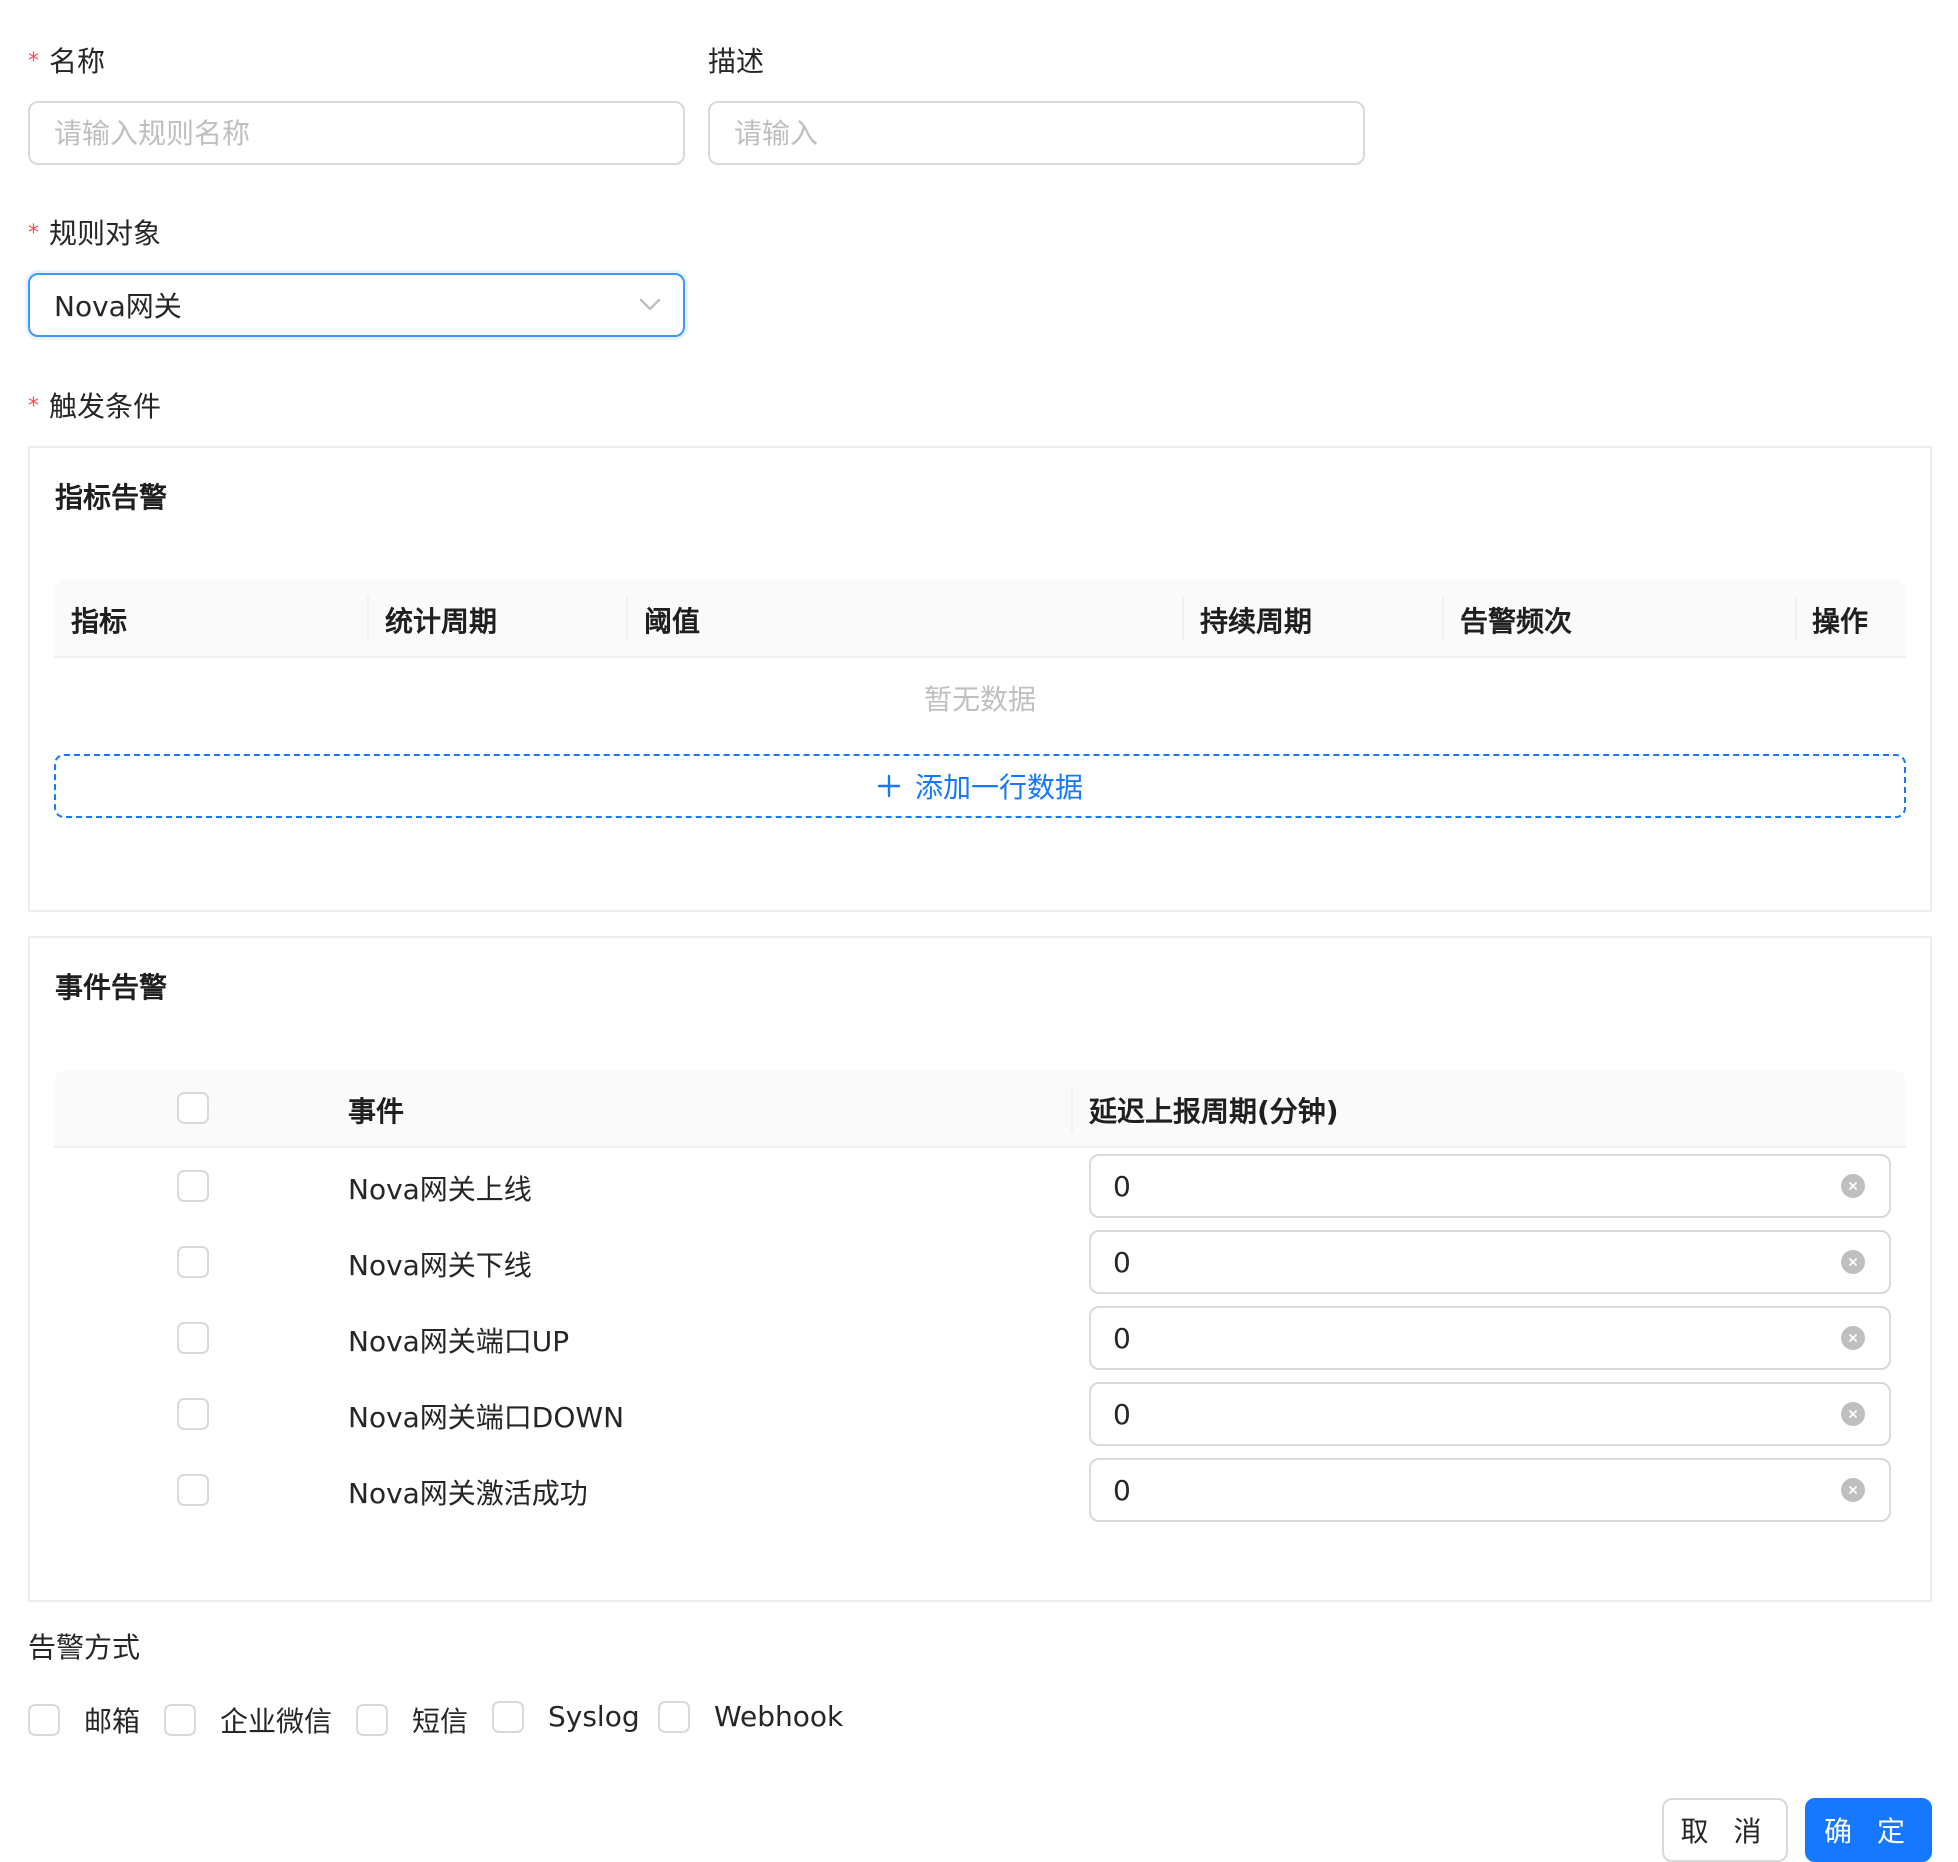  I want to click on cancel-button: 取 消, so click(1725, 1830).